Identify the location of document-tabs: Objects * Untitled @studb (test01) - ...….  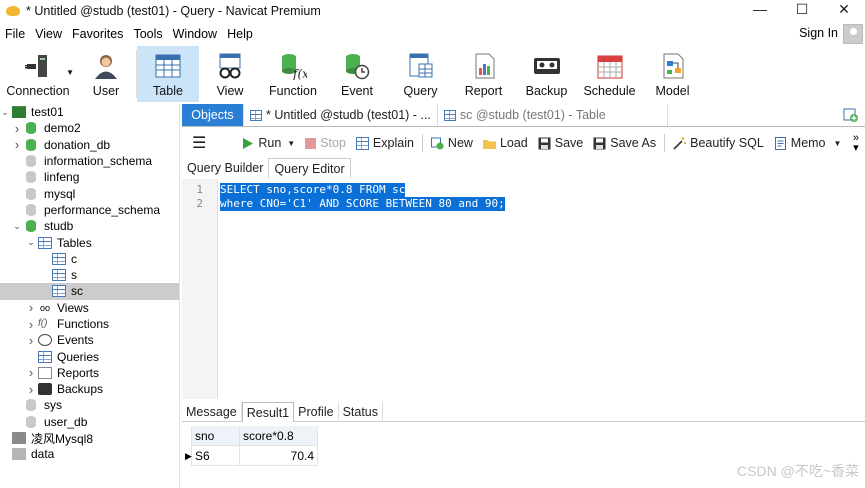
(523, 115).